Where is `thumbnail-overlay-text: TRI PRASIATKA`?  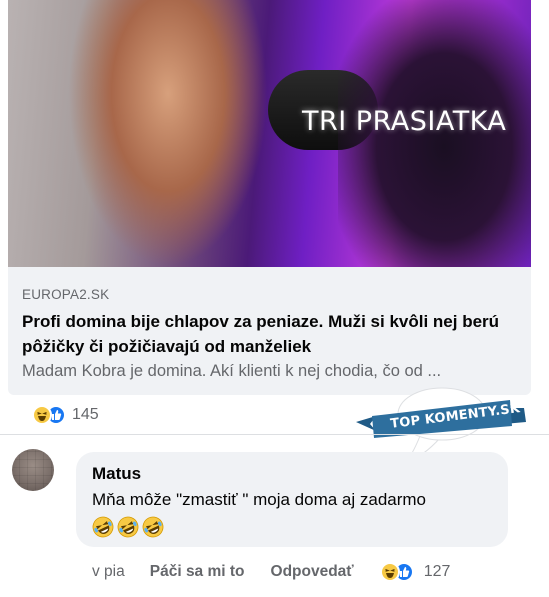 thumbnail-overlay-text: TRI PRASIATKA is located at coordinates (404, 121).